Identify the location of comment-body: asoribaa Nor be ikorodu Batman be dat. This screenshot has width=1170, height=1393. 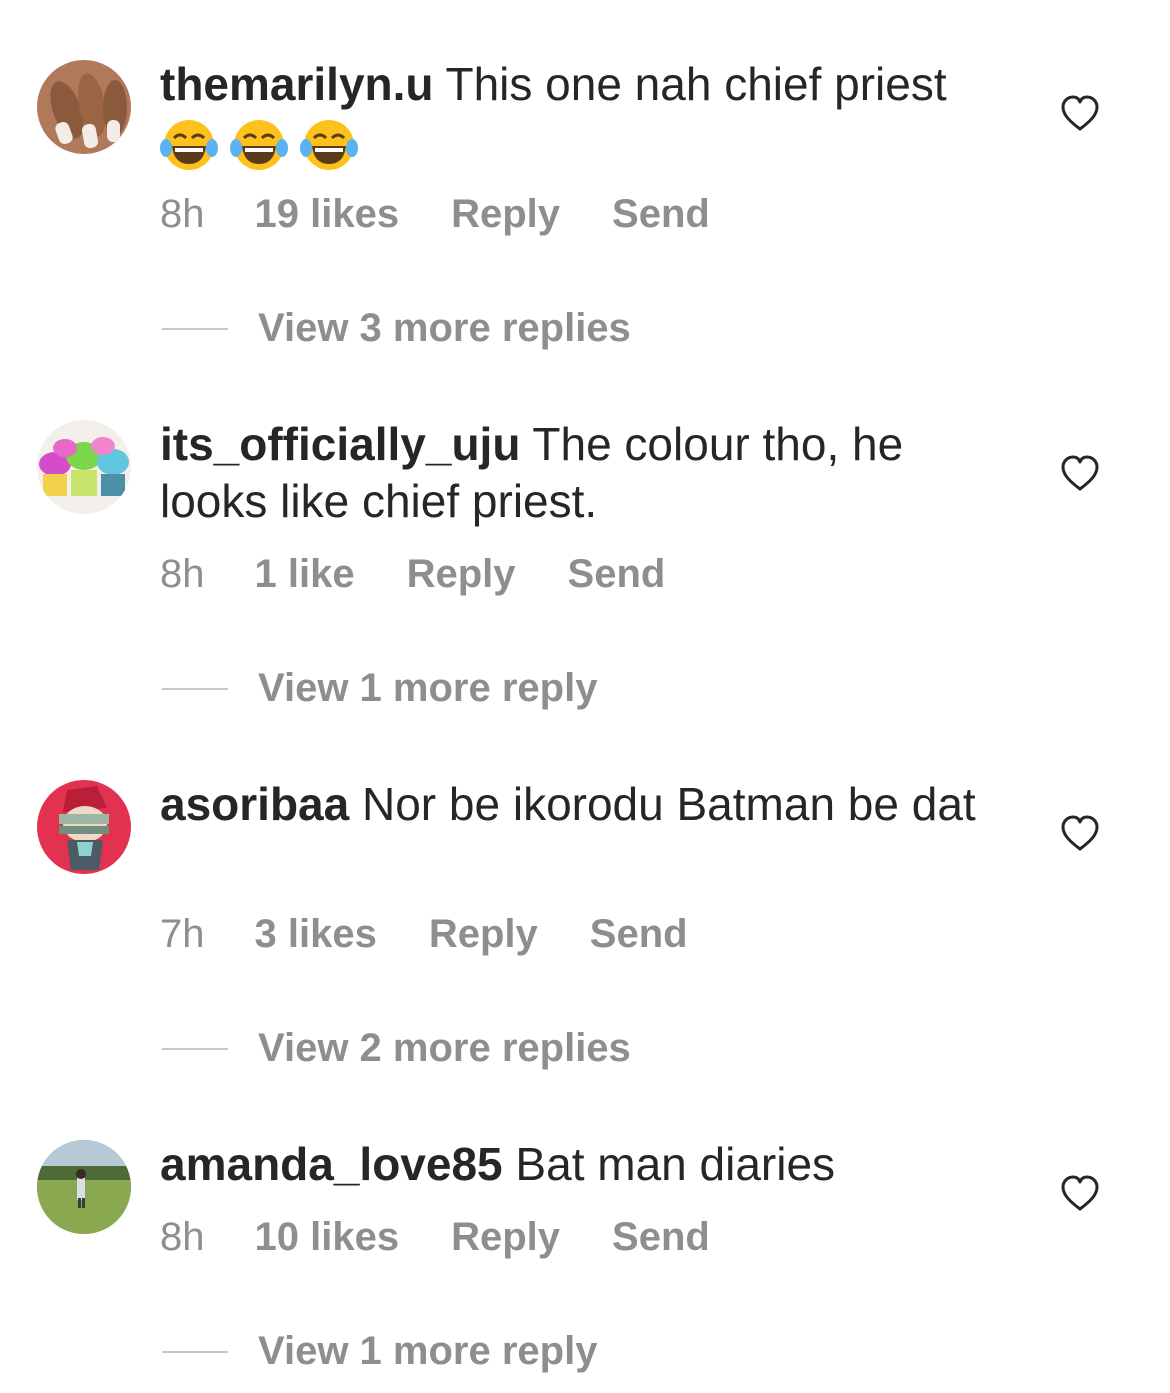
(590, 804).